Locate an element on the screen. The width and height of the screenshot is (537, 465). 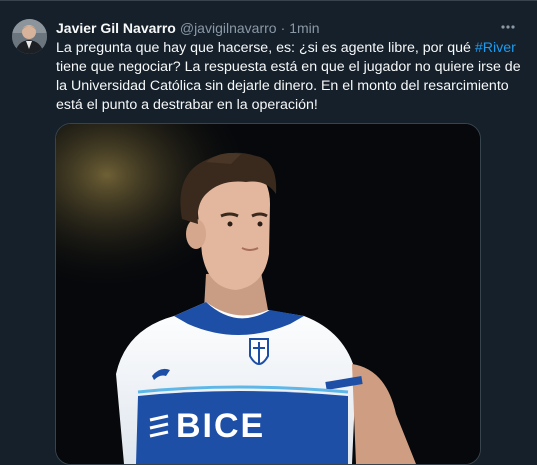
author-name: Javier Gil Navarro is located at coordinates (116, 28).